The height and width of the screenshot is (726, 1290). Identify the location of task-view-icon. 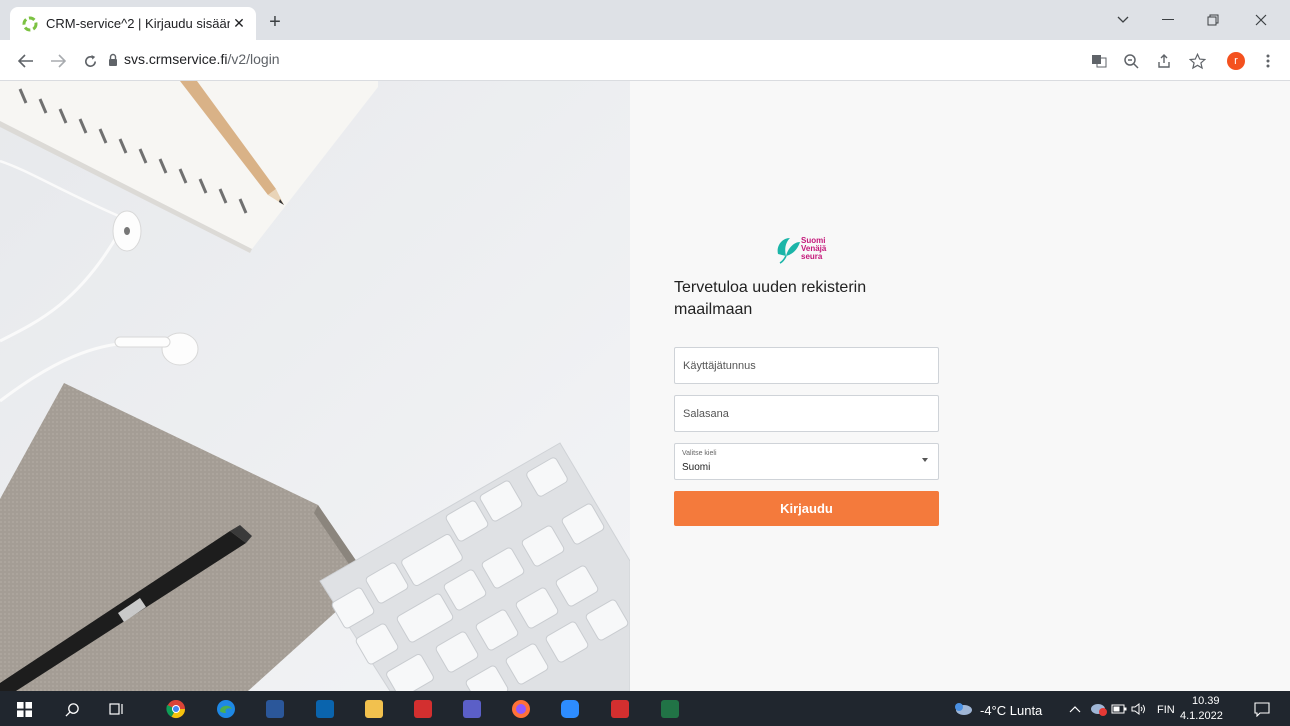
(117, 709).